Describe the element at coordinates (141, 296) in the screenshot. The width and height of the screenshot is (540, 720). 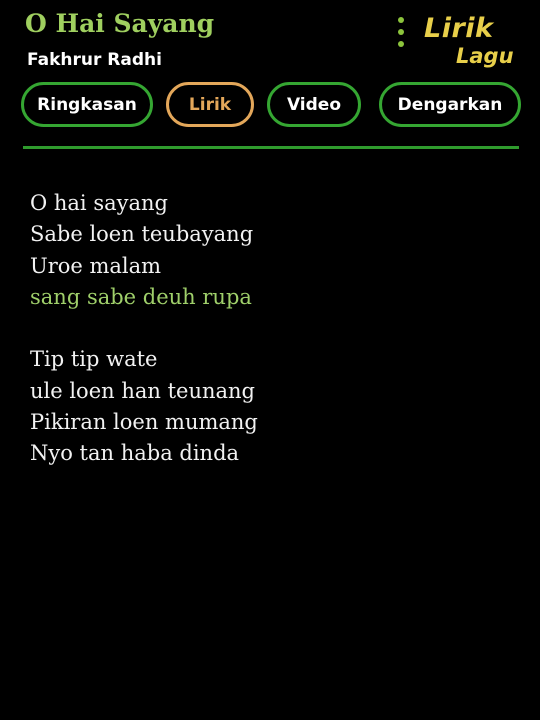
I see `lyric-line-current: sang sabe deuh rupa` at that location.